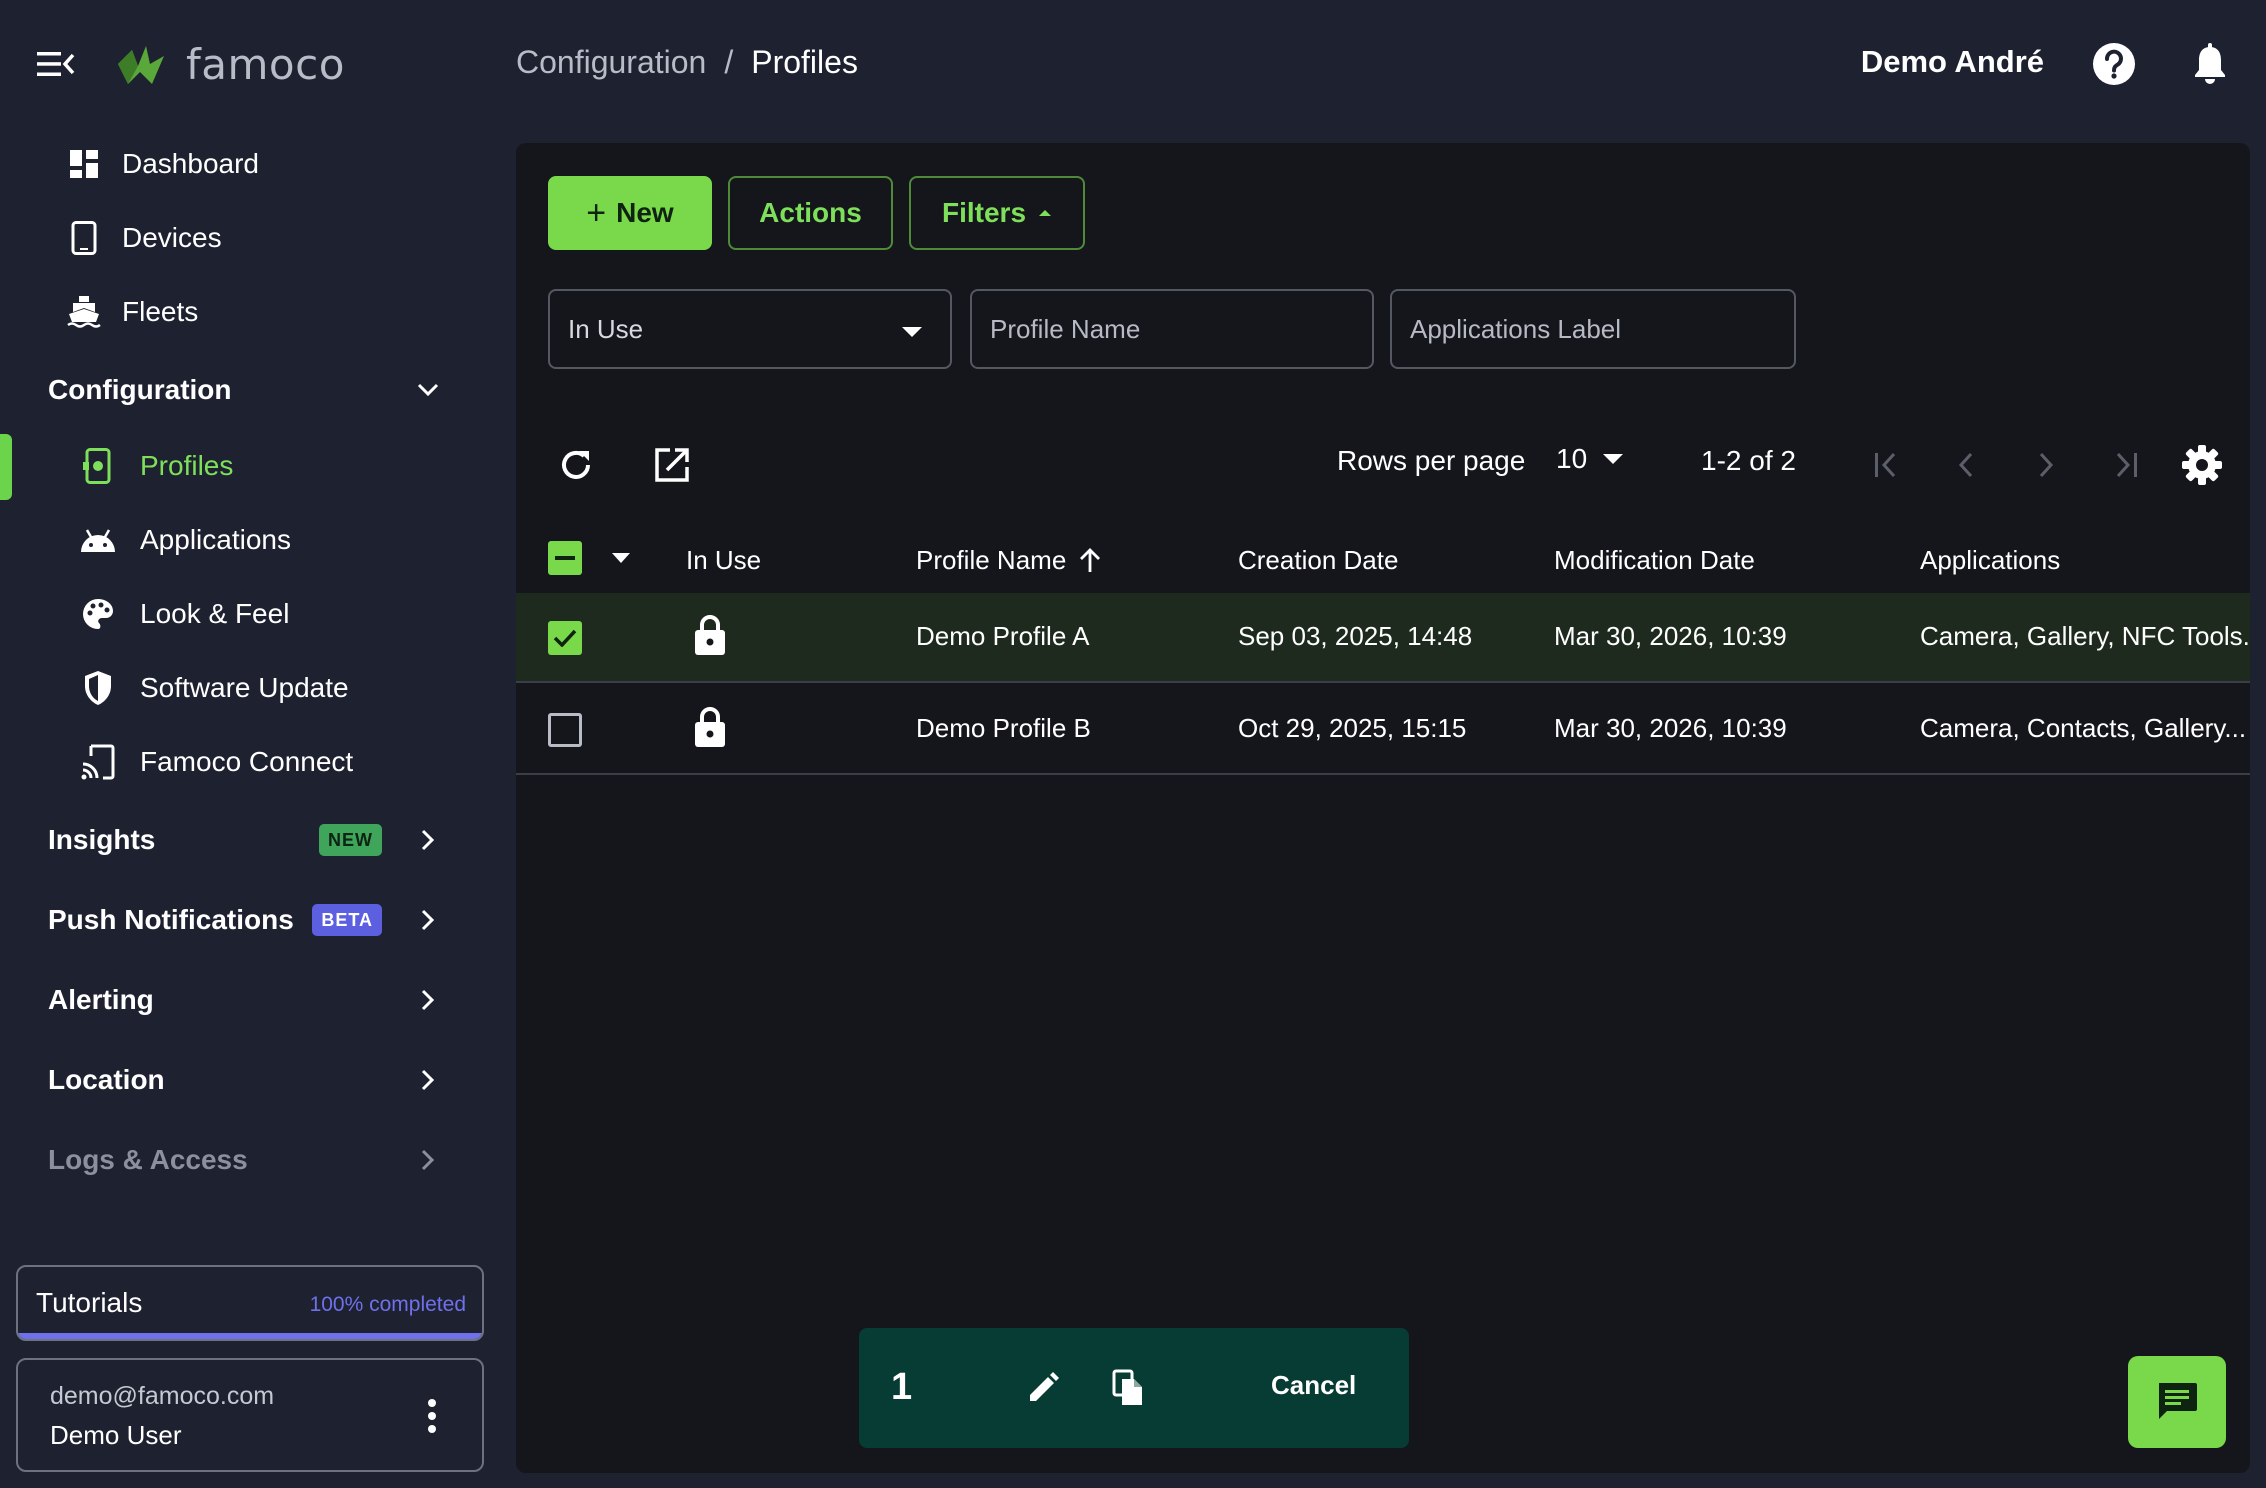 The height and width of the screenshot is (1488, 2266). Describe the element at coordinates (1045, 213) in the screenshot. I see `caret-up-icon` at that location.